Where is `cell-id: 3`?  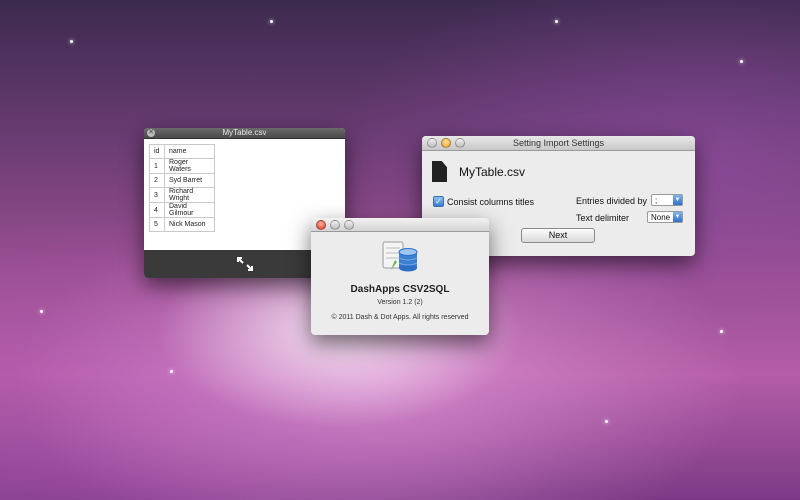 cell-id: 3 is located at coordinates (157, 195).